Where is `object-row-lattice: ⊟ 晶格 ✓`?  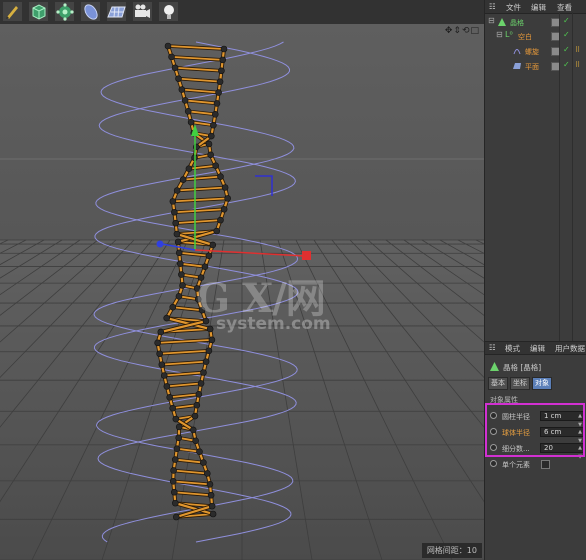
object-row-lattice: ⊟ 晶格 ✓ is located at coordinates (535, 22).